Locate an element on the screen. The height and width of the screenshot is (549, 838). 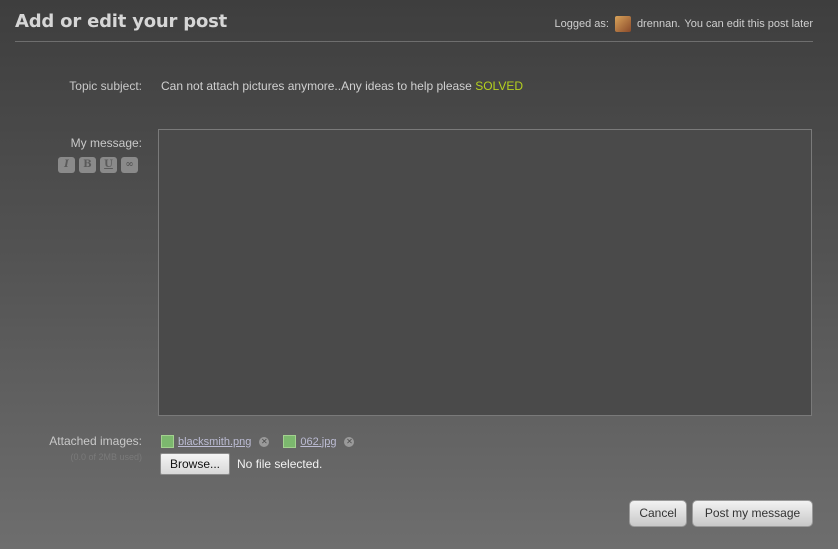
message-label: My message: is located at coordinates (106, 143).